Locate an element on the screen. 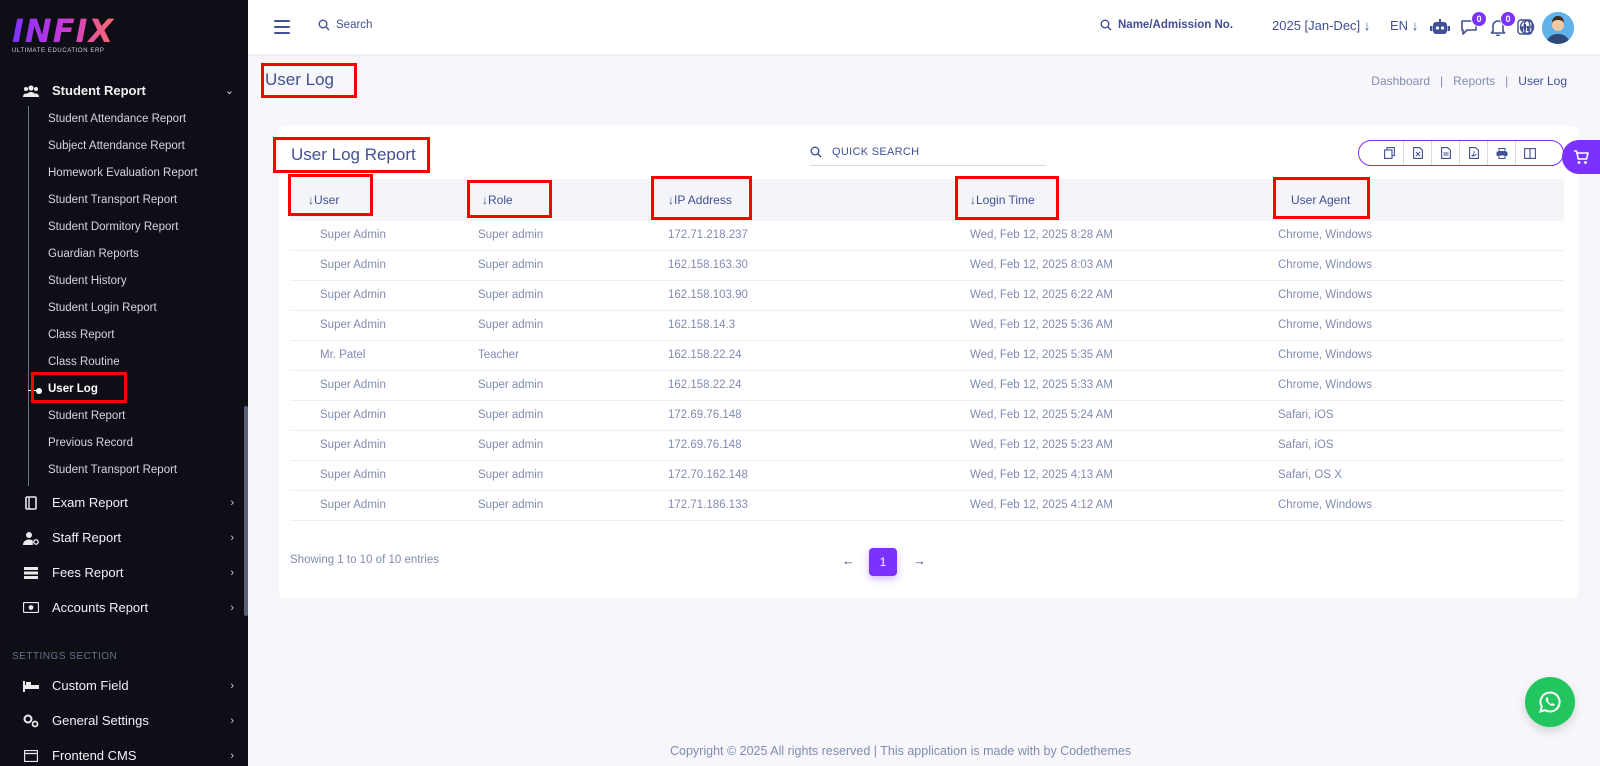 This screenshot has height=766, width=1600. breadcrumb-reports: Reports is located at coordinates (1474, 81).